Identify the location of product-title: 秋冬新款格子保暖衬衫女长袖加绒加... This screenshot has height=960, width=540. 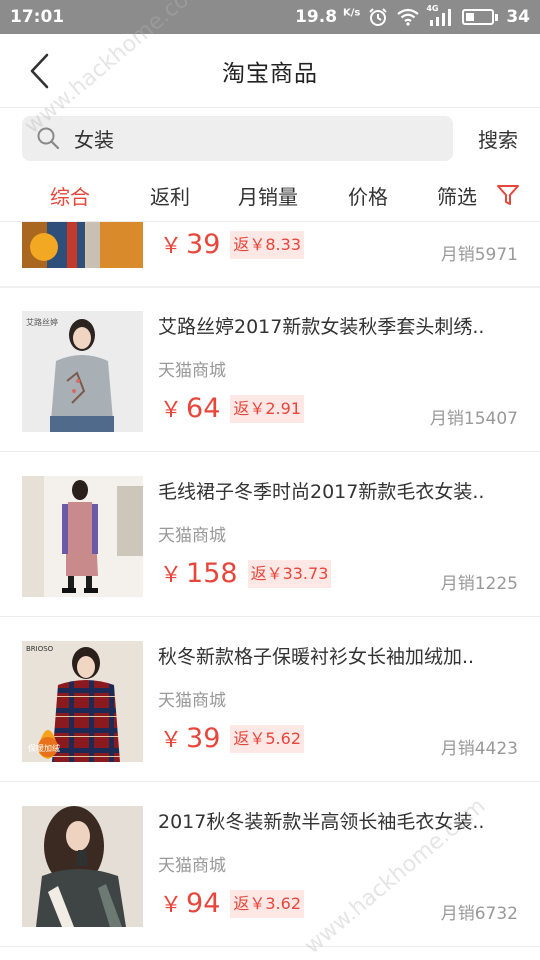
(316, 657).